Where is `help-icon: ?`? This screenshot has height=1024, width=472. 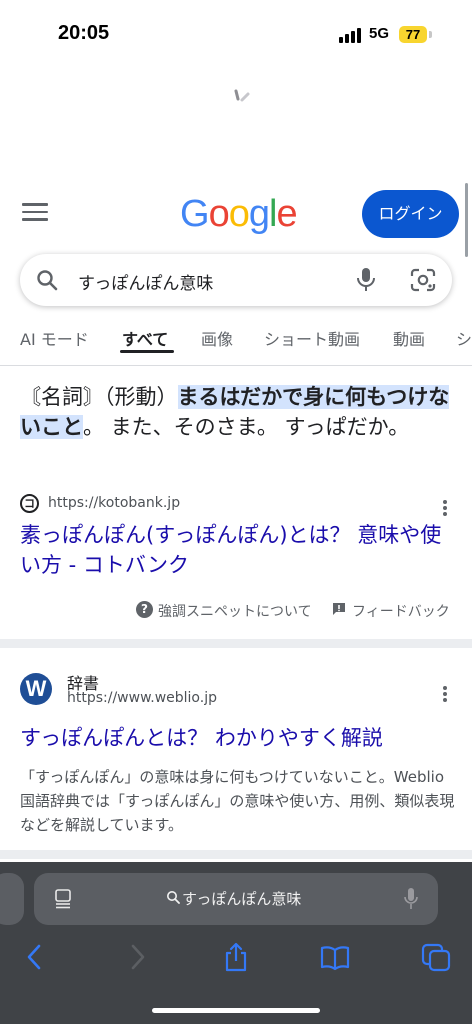 help-icon: ? is located at coordinates (144, 609).